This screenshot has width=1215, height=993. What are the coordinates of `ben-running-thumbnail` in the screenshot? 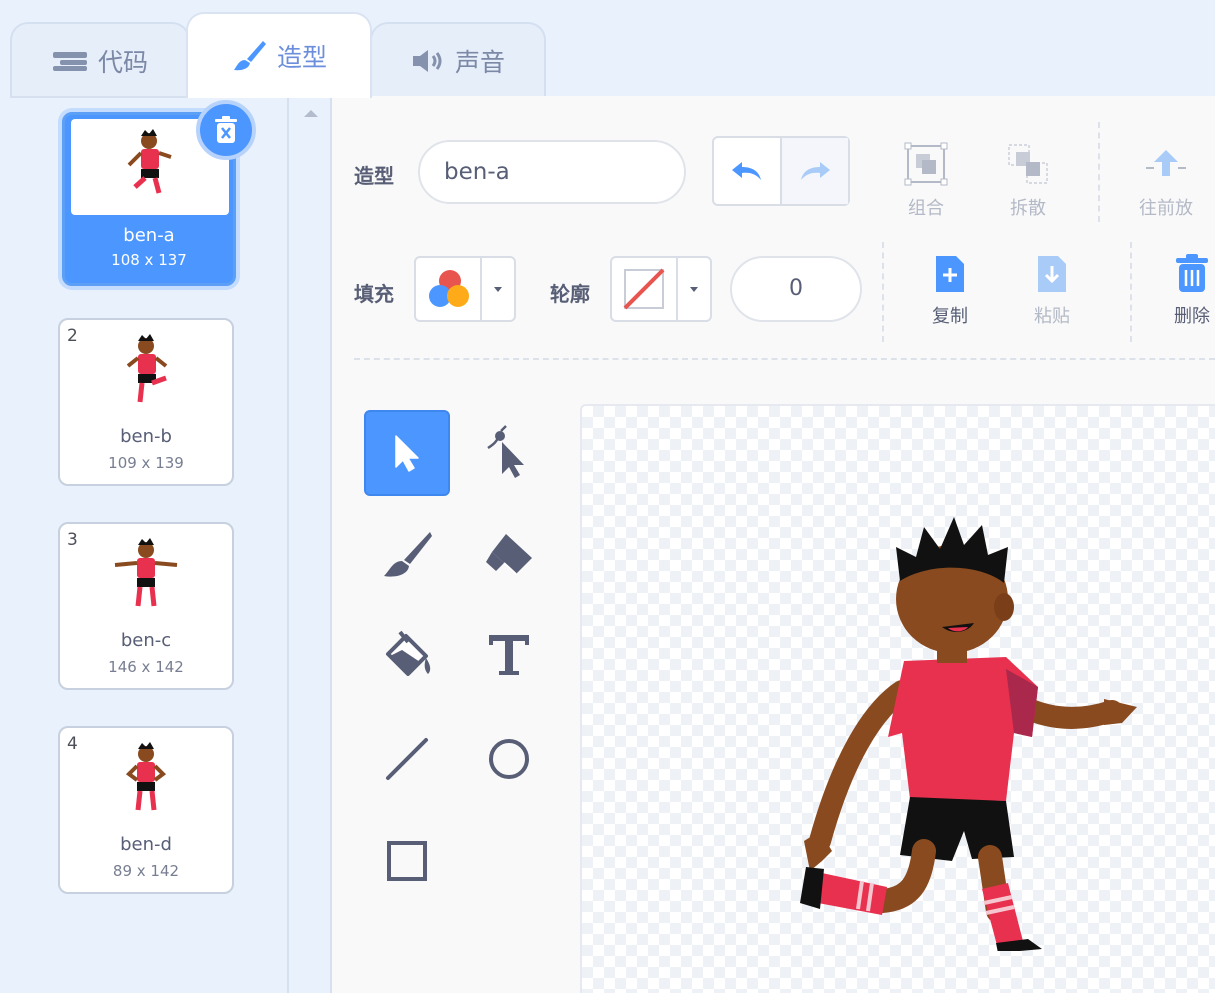 It's located at (149, 161).